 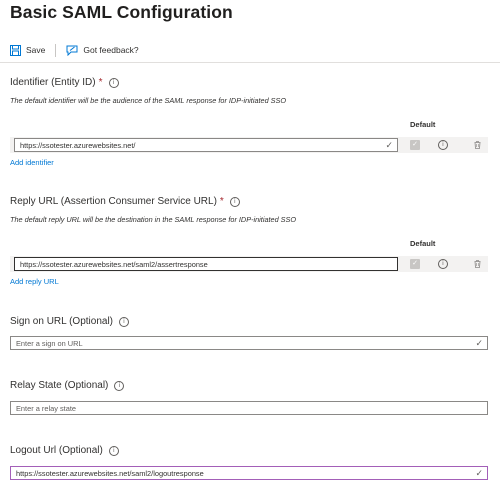 I want to click on add-reply-url-link: Add reply URL, so click(x=34, y=281).